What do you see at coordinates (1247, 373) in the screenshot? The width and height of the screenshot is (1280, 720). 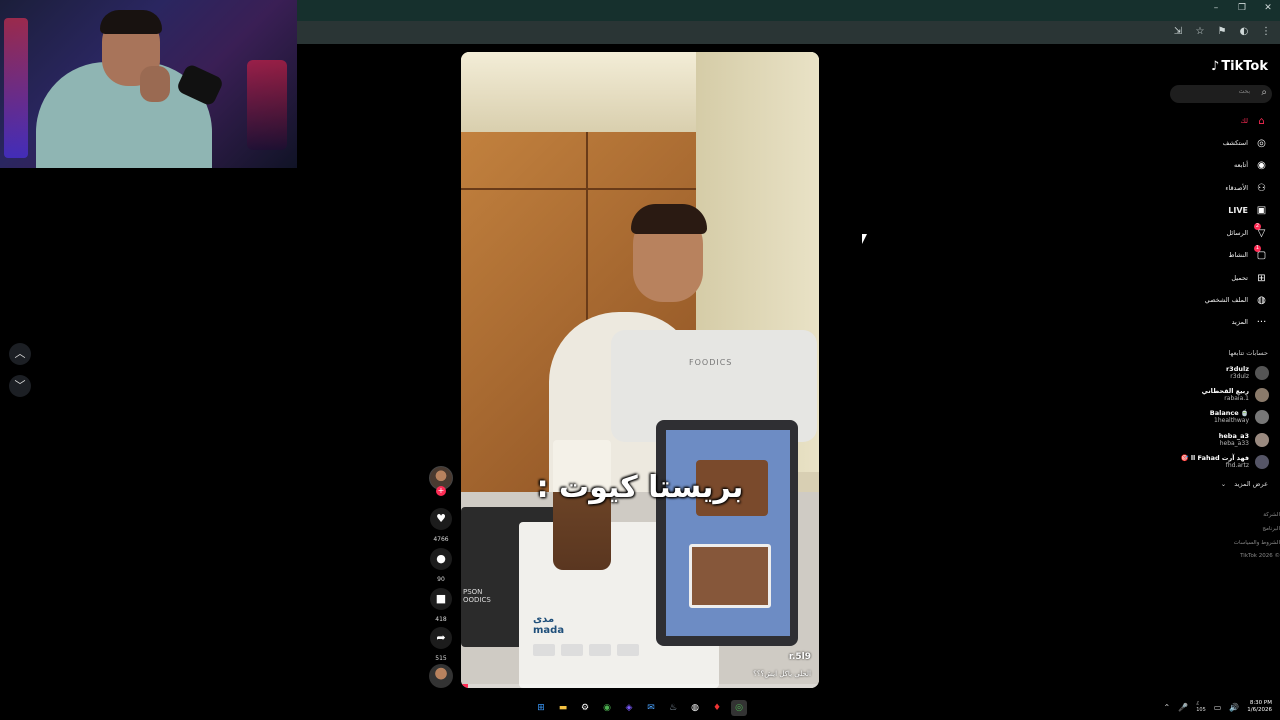 I see `following-account: r3dulz r3dulz` at bounding box center [1247, 373].